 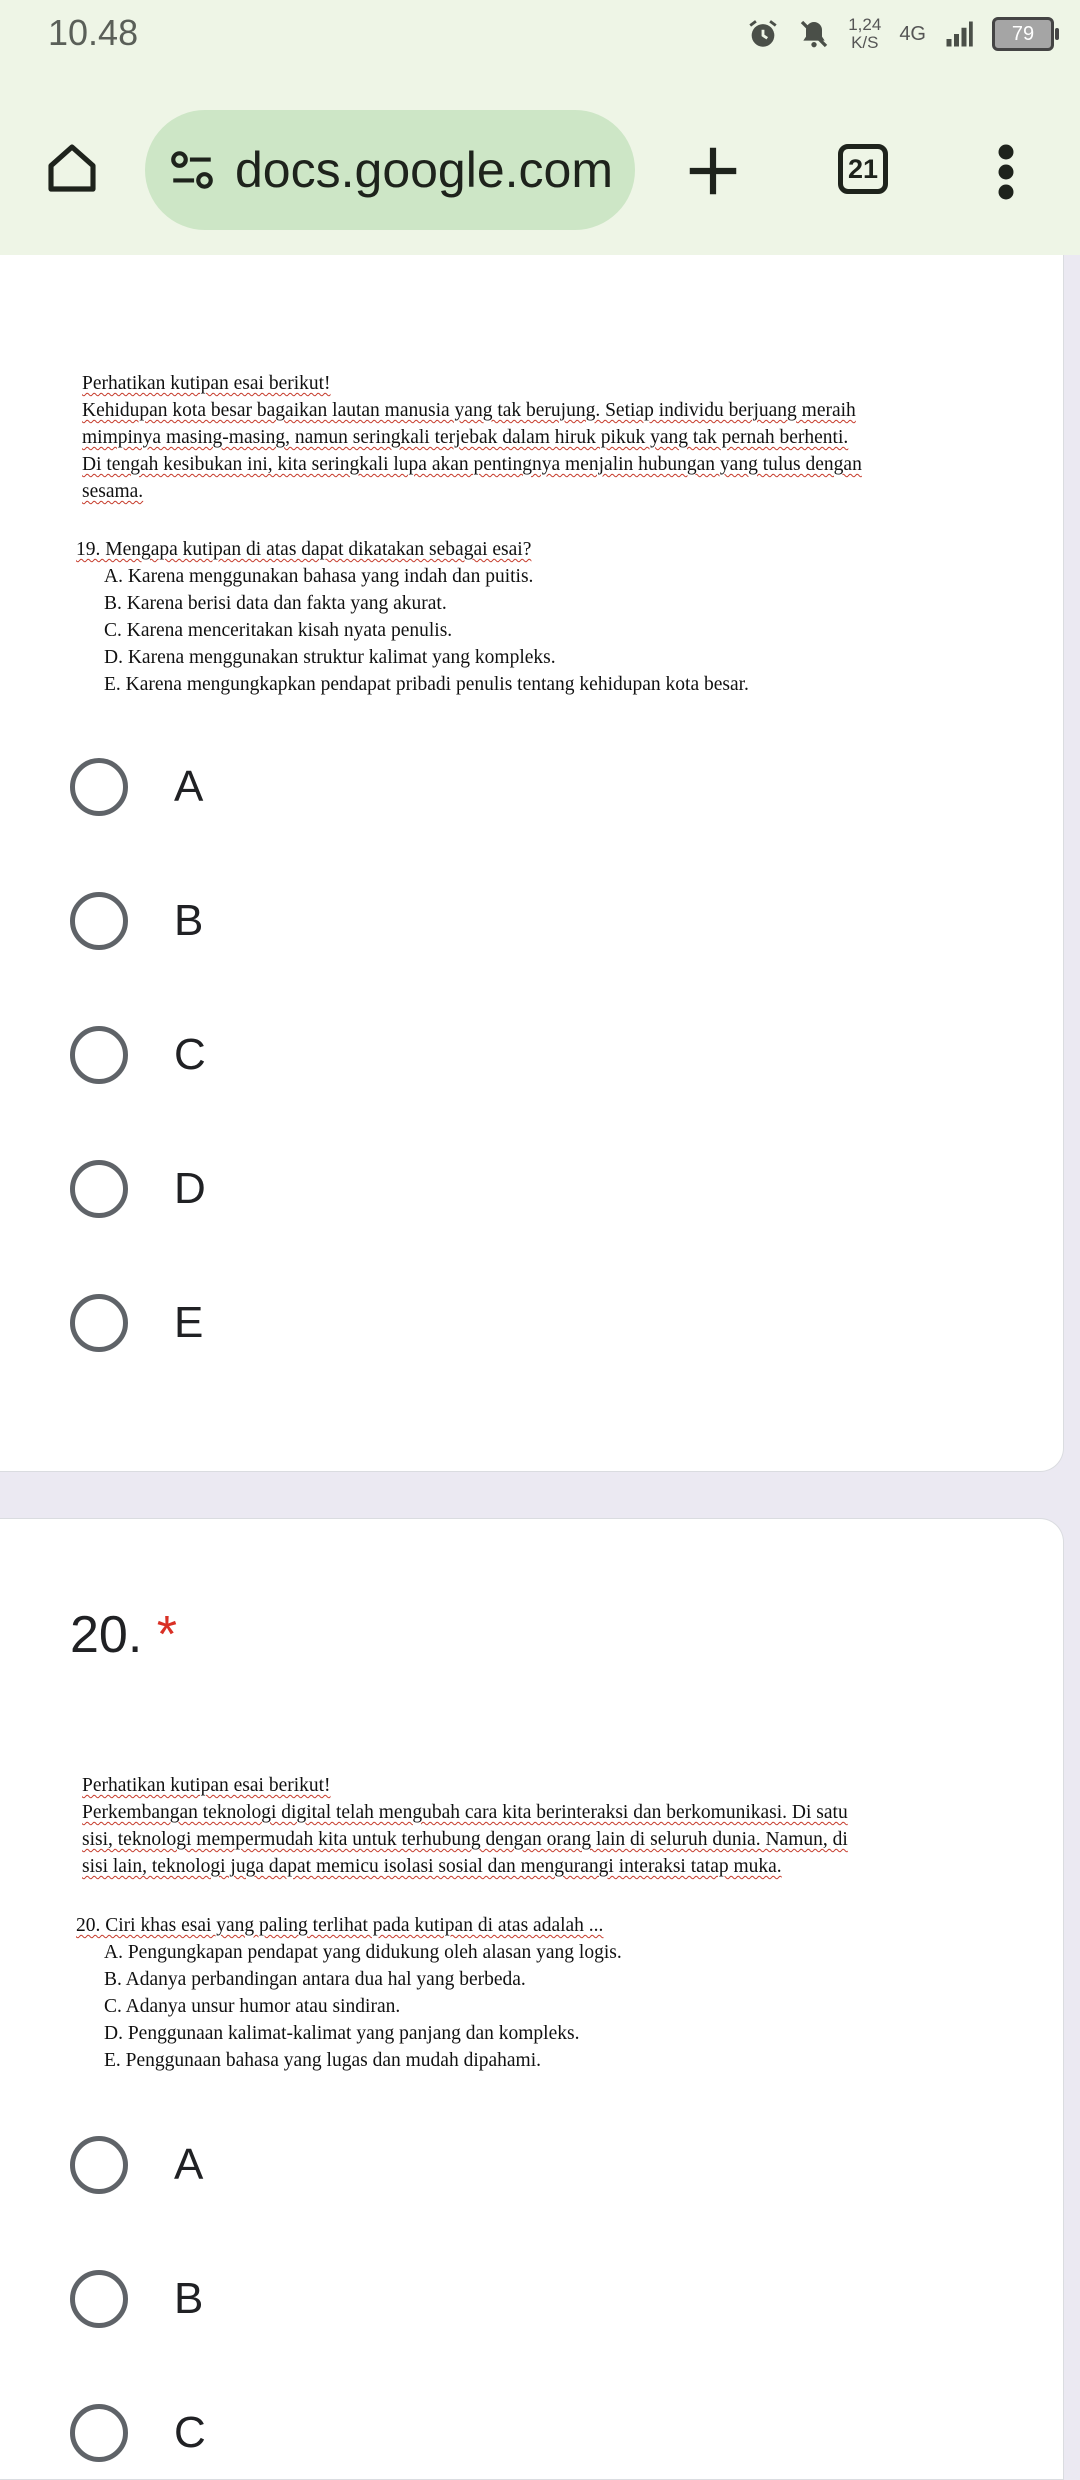 I want to click on notifications-off-icon, so click(x=814, y=34).